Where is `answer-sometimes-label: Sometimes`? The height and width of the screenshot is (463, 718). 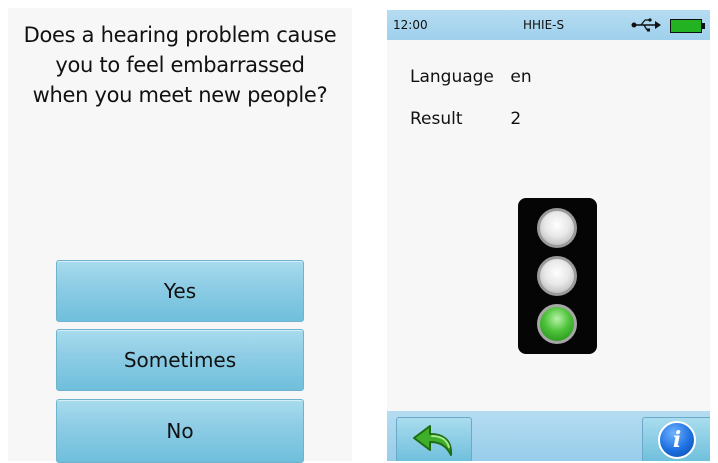
answer-sometimes-label: Sometimes is located at coordinates (180, 360).